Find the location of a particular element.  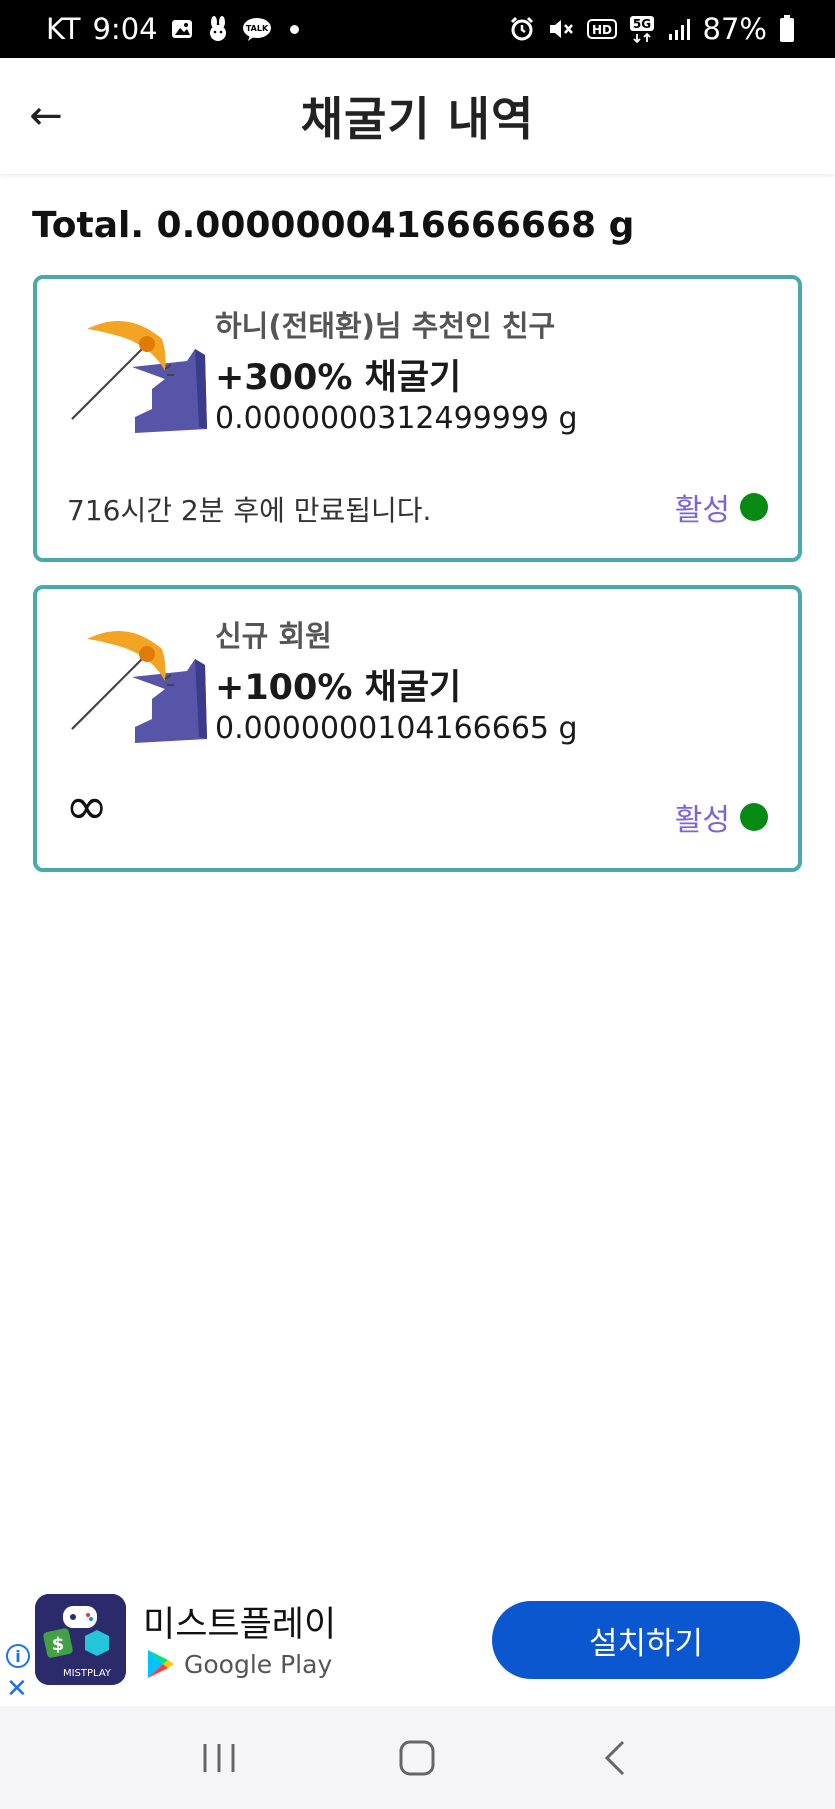

ad-banner: i ✕ $ MISTPLAY 미스트플레이 Google Play 설치하기 is located at coordinates (417, 1644).